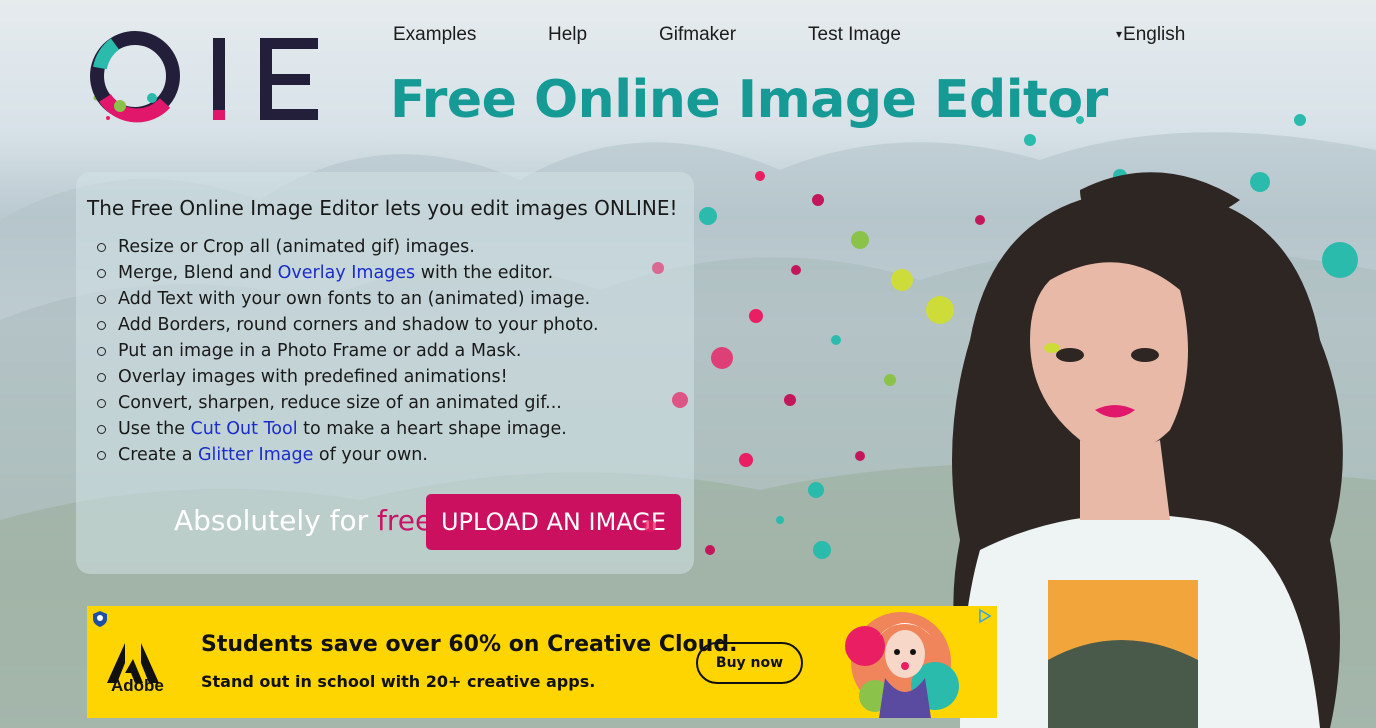 The width and height of the screenshot is (1376, 728). Describe the element at coordinates (158, 455) in the screenshot. I see `feature-text: Create a` at that location.